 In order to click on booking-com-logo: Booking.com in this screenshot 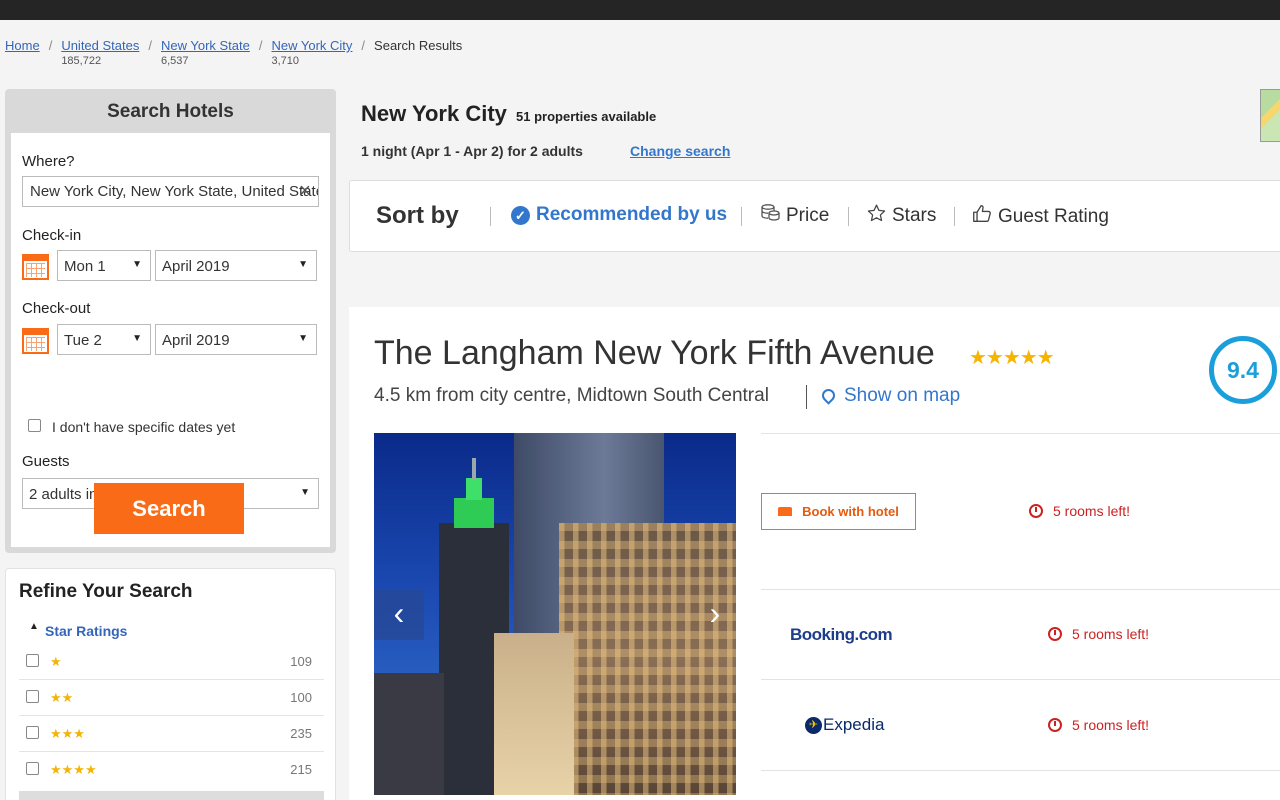, I will do `click(841, 635)`.